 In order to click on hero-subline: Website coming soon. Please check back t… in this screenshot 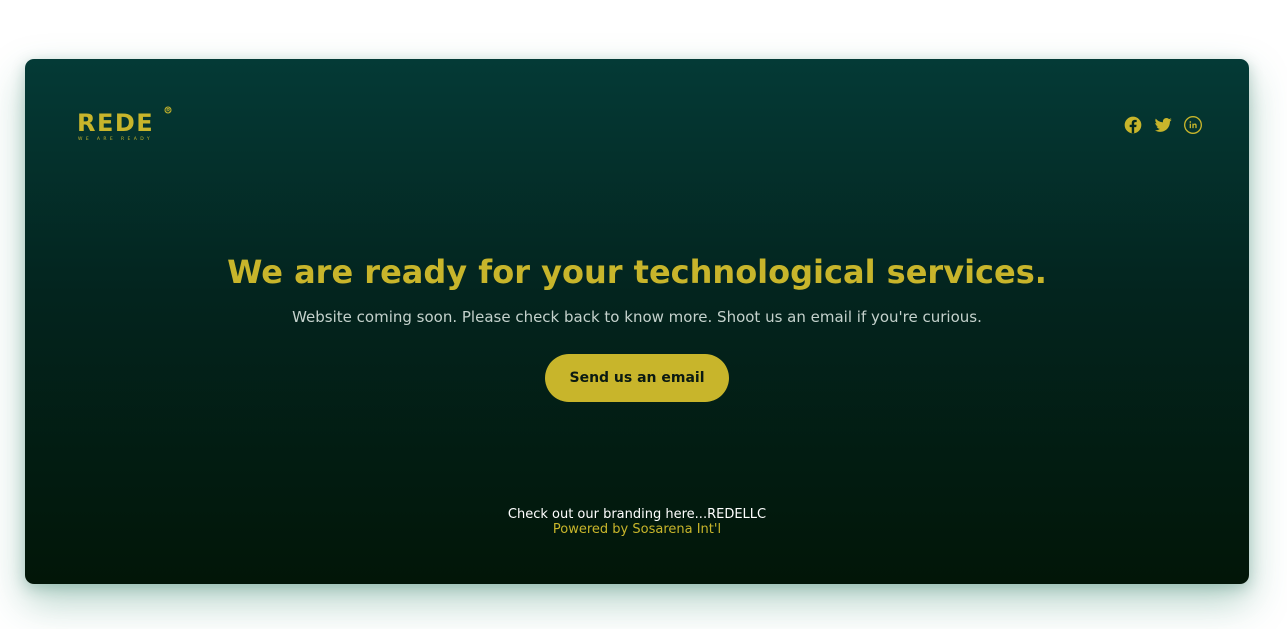, I will do `click(637, 317)`.